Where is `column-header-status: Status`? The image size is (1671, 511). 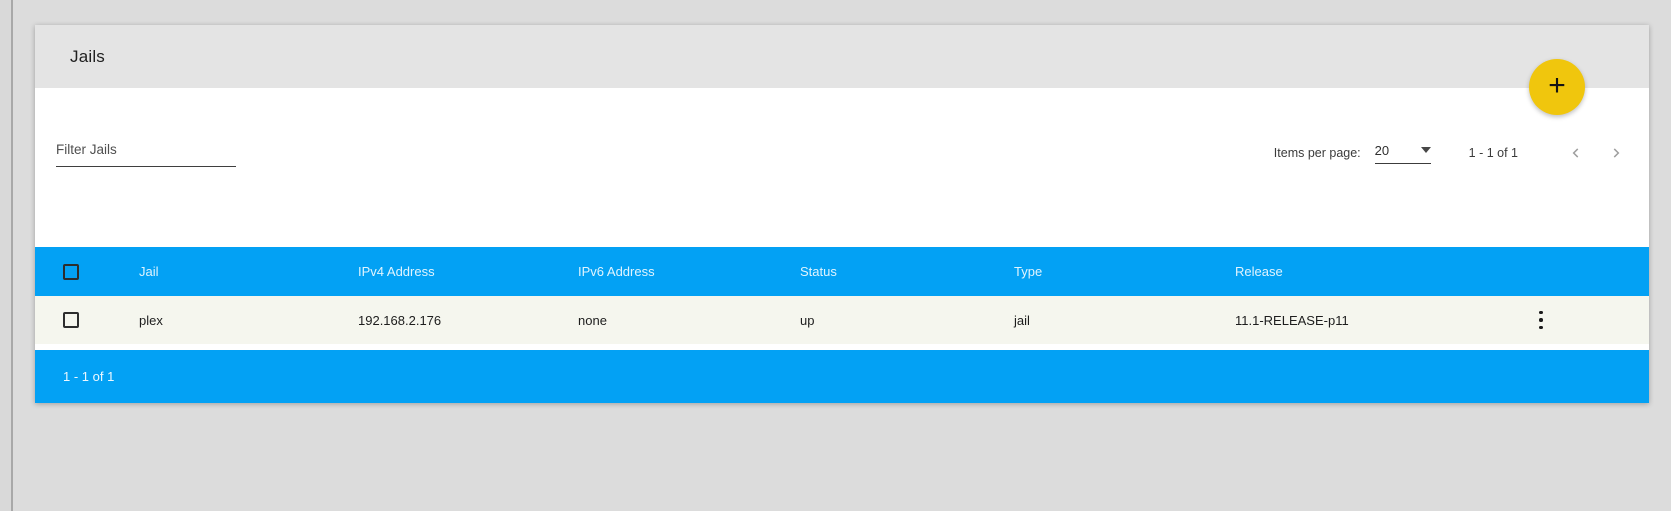 column-header-status: Status is located at coordinates (818, 271).